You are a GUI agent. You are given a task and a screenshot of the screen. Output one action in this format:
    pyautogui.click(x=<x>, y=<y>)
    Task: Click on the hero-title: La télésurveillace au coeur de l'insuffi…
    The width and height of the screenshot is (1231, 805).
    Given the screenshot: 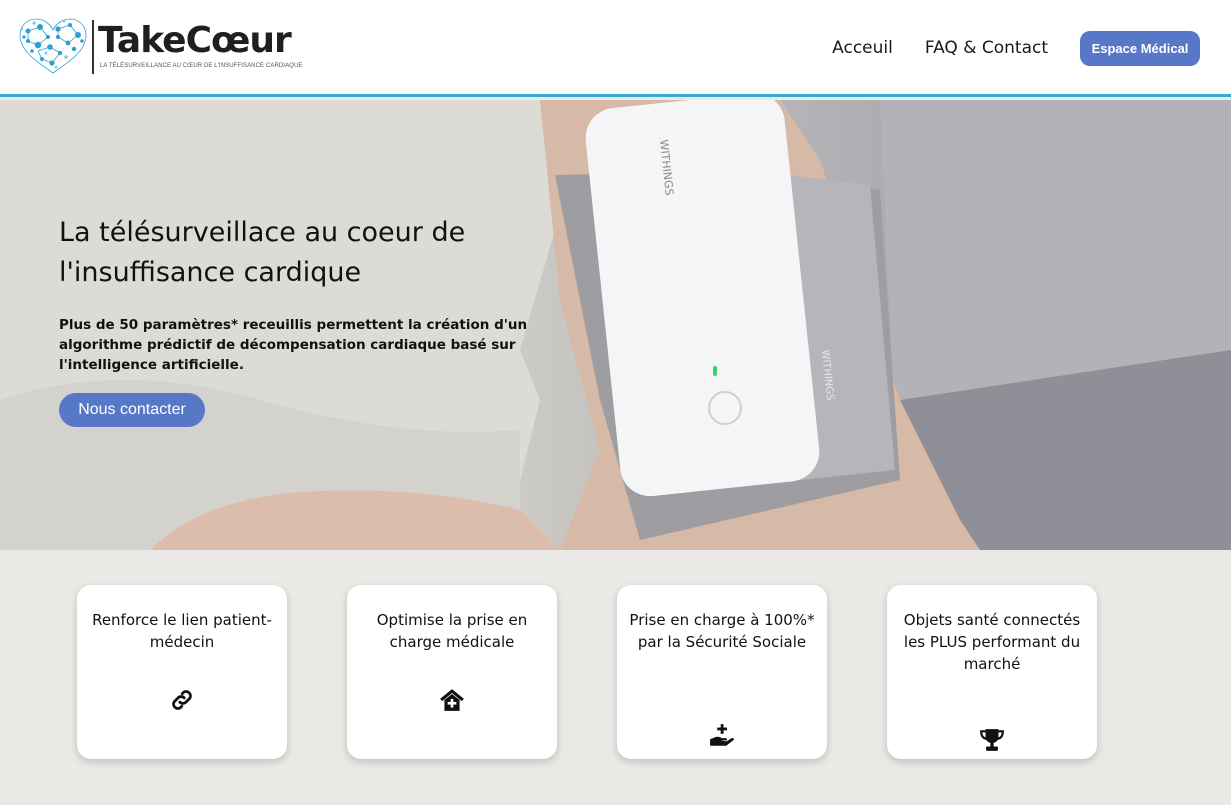 What is the action you would take?
    pyautogui.click(x=319, y=253)
    